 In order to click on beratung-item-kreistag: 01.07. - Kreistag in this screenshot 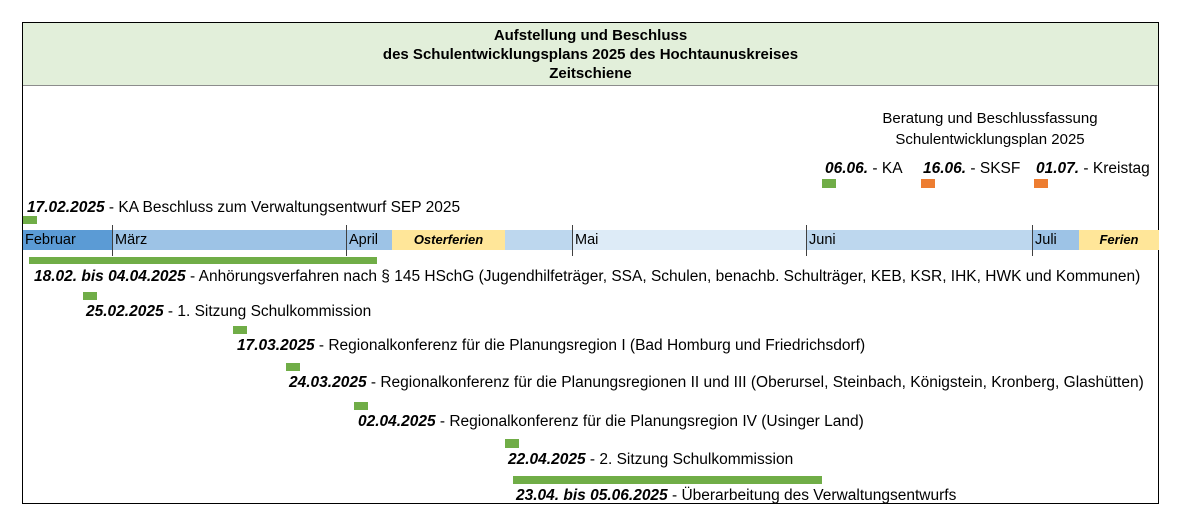, I will do `click(1093, 169)`.